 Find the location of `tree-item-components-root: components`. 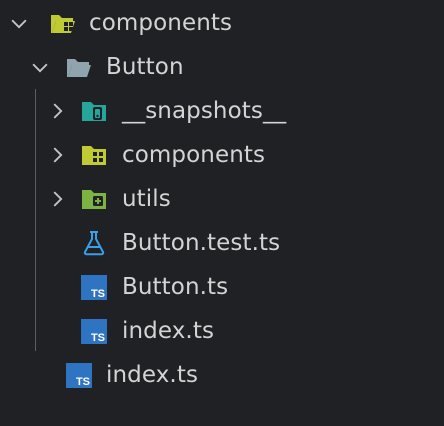

tree-item-components-root: components is located at coordinates (222, 23).